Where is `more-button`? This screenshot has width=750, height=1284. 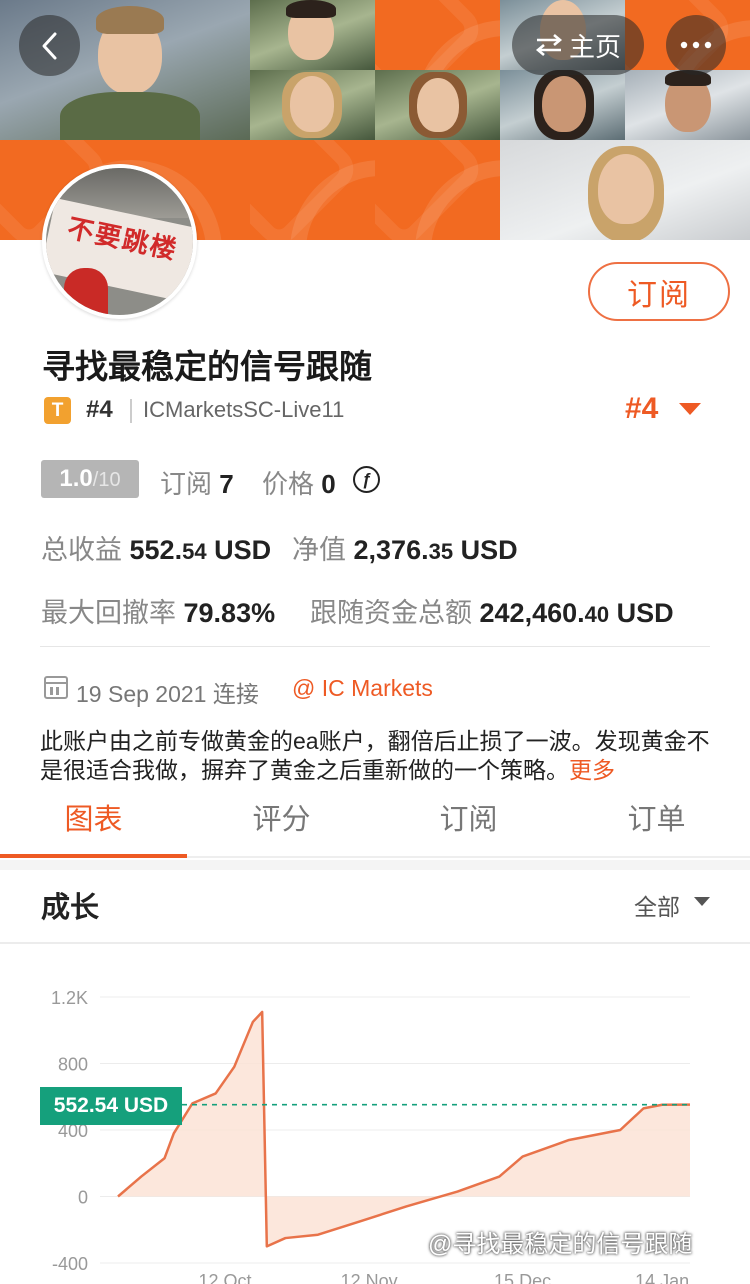 more-button is located at coordinates (696, 45).